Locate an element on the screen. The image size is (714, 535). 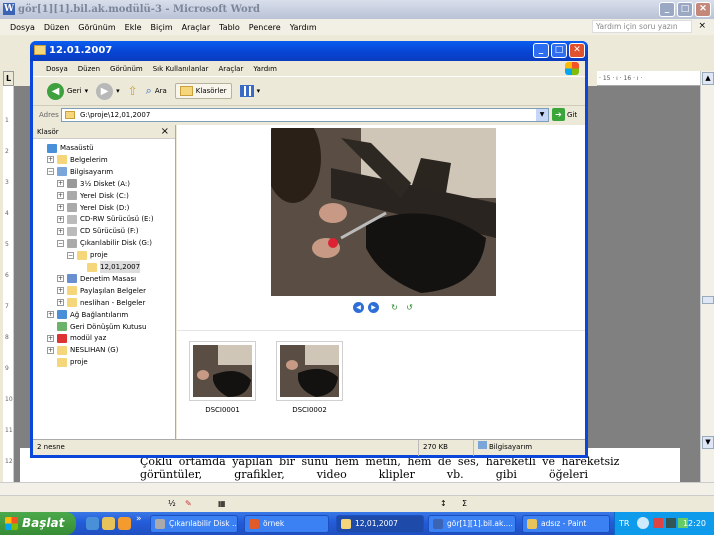
folder-tree-item: Masaüstü is located at coordinates (65, 148).